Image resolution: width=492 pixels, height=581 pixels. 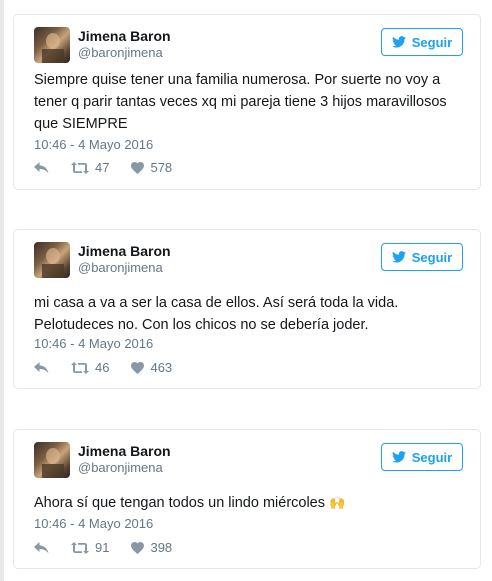 What do you see at coordinates (90, 547) in the screenshot?
I see `retweet-button: 91` at bounding box center [90, 547].